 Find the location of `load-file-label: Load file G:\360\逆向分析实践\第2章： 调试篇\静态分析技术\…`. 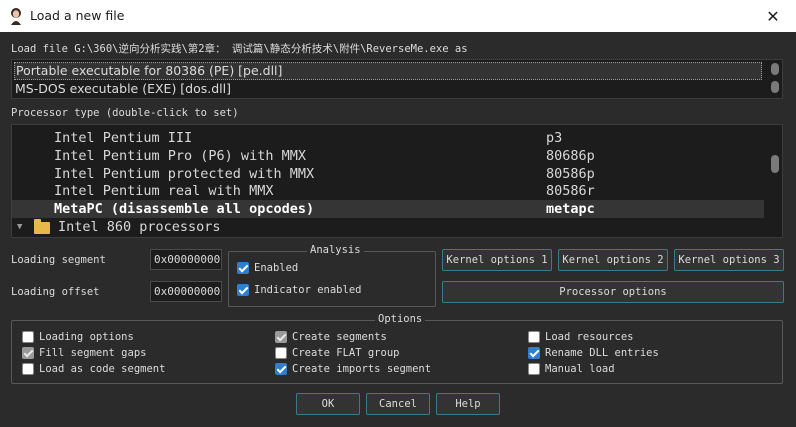

load-file-label: Load file G:\360\逆向分析实践\第2章： 调试篇\静态分析技术\… is located at coordinates (239, 49).